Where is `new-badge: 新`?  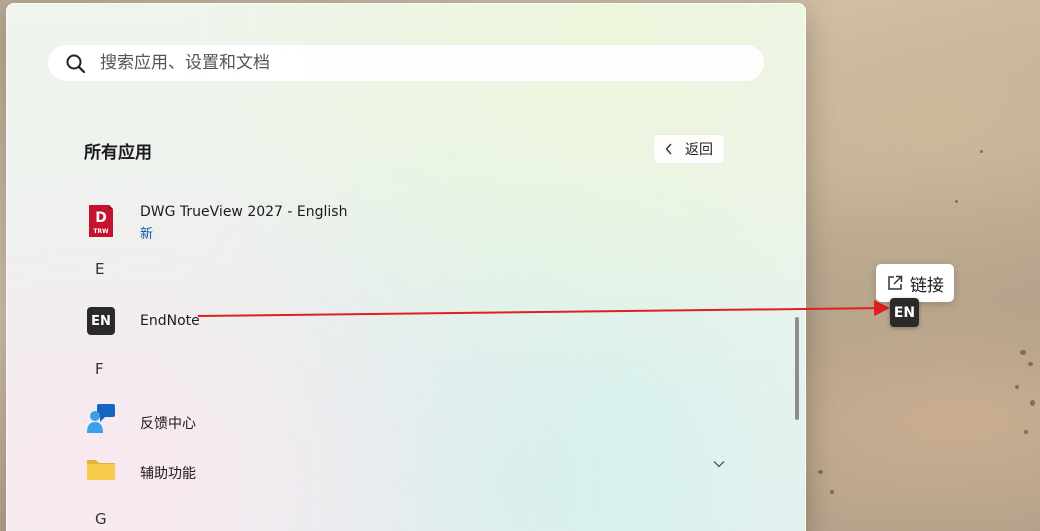 new-badge: 新 is located at coordinates (147, 234).